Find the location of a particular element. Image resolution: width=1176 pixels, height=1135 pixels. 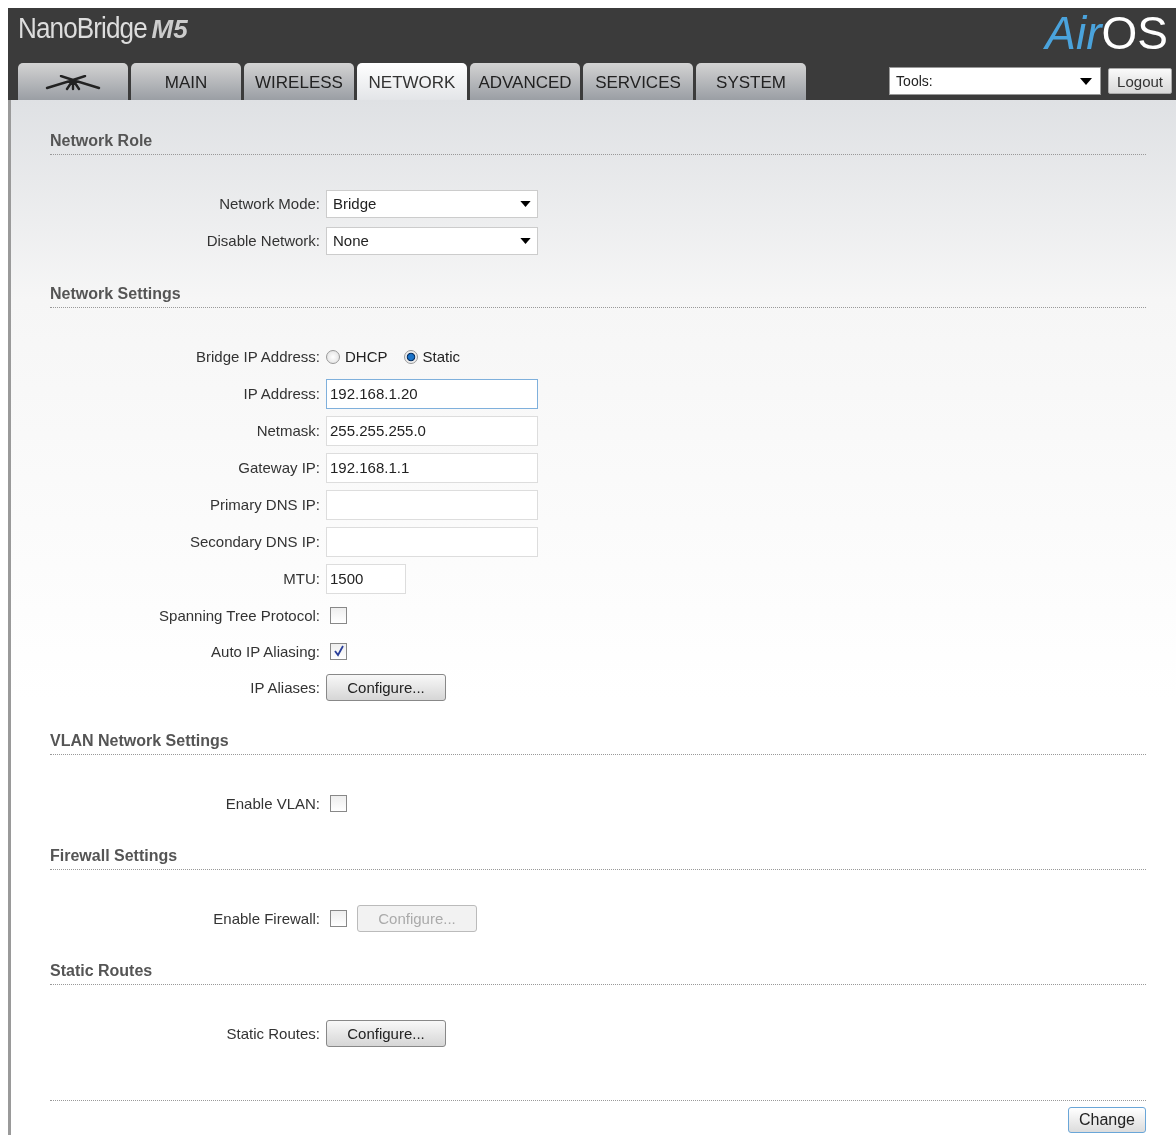

field-label: Enable Firewall: is located at coordinates (266, 918).